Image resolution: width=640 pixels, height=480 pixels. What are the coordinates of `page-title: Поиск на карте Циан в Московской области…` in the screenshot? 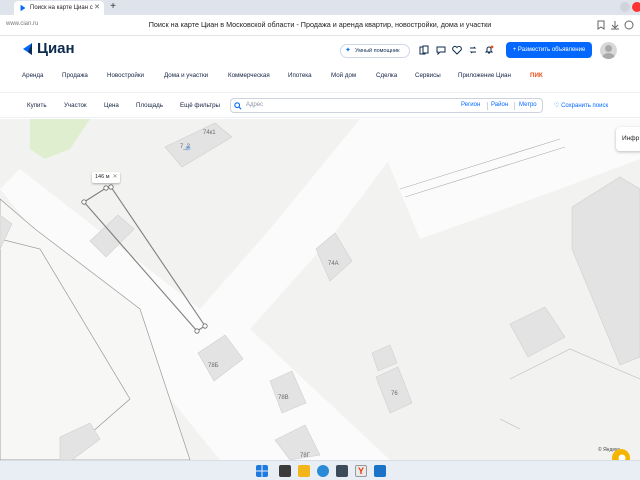 It's located at (320, 24).